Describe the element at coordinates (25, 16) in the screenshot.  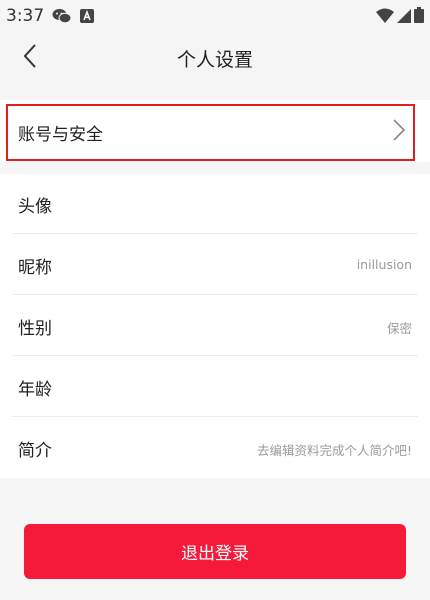
I see `status-time: 3:37` at that location.